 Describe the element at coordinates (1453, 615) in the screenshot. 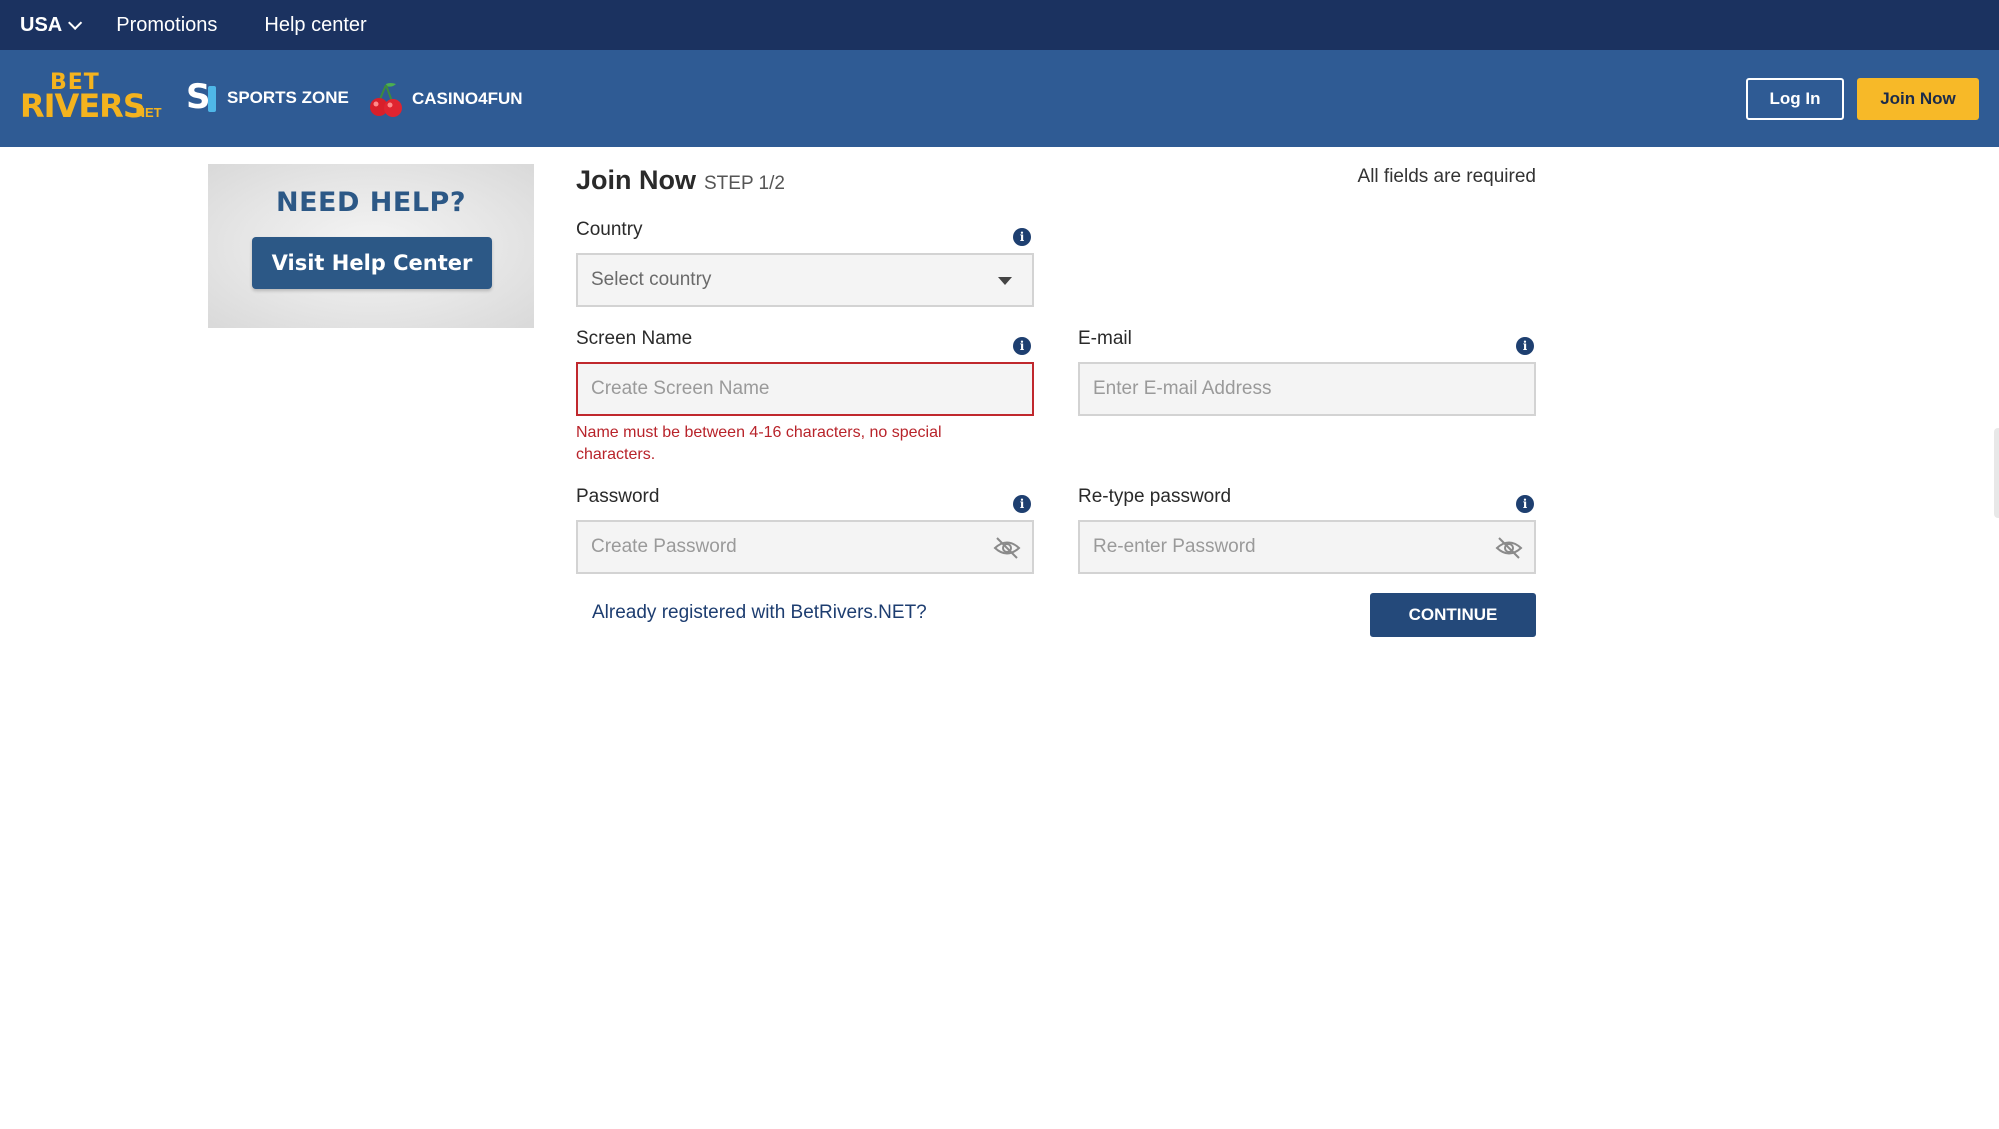

I see `continue-button: CONTINUE` at that location.